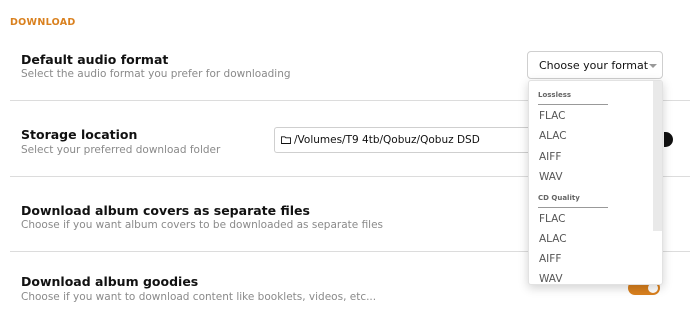  Describe the element at coordinates (79, 134) in the screenshot. I see `storage-title: Storage location` at that location.